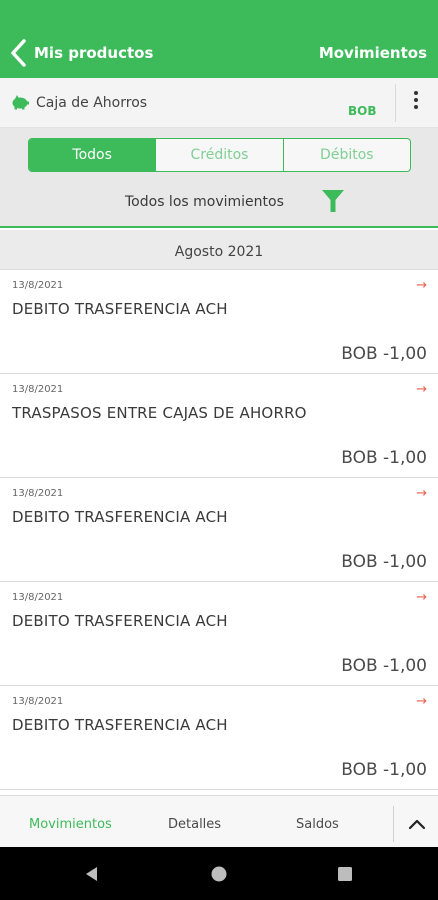 This screenshot has width=438, height=900. I want to click on chevron-left-icon, so click(19, 53).